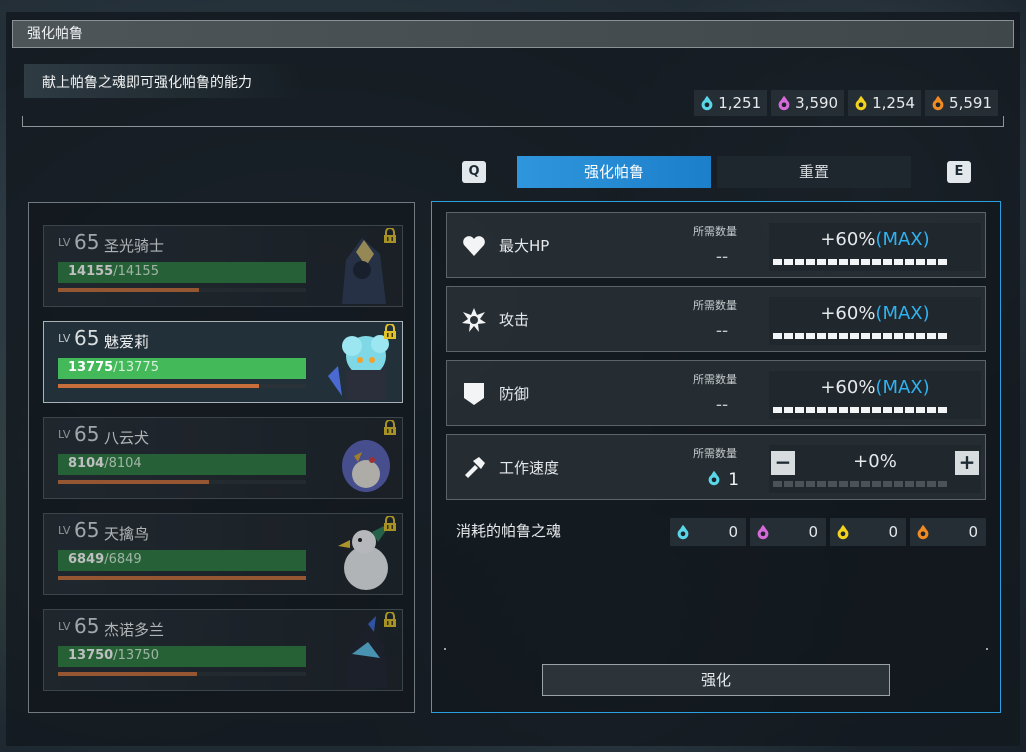 The width and height of the screenshot is (1026, 752). I want to click on window-title: 强化帕鲁, so click(513, 34).